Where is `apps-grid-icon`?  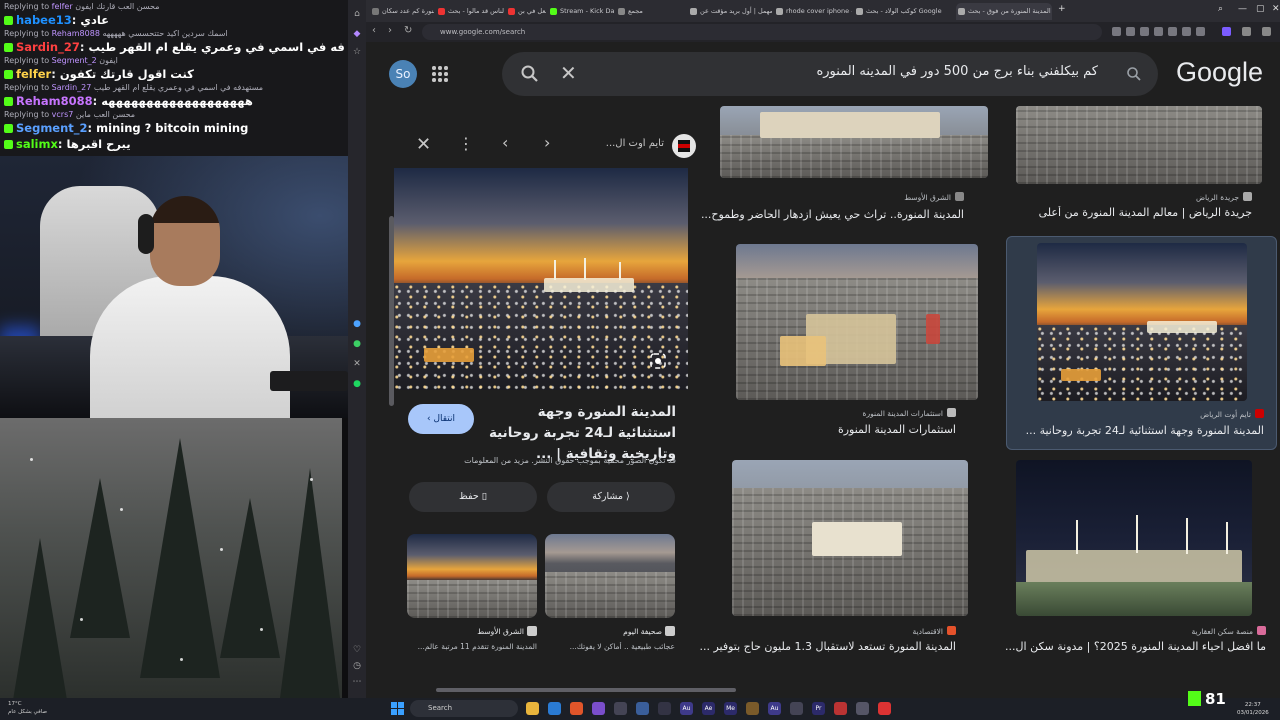 apps-grid-icon is located at coordinates (440, 74).